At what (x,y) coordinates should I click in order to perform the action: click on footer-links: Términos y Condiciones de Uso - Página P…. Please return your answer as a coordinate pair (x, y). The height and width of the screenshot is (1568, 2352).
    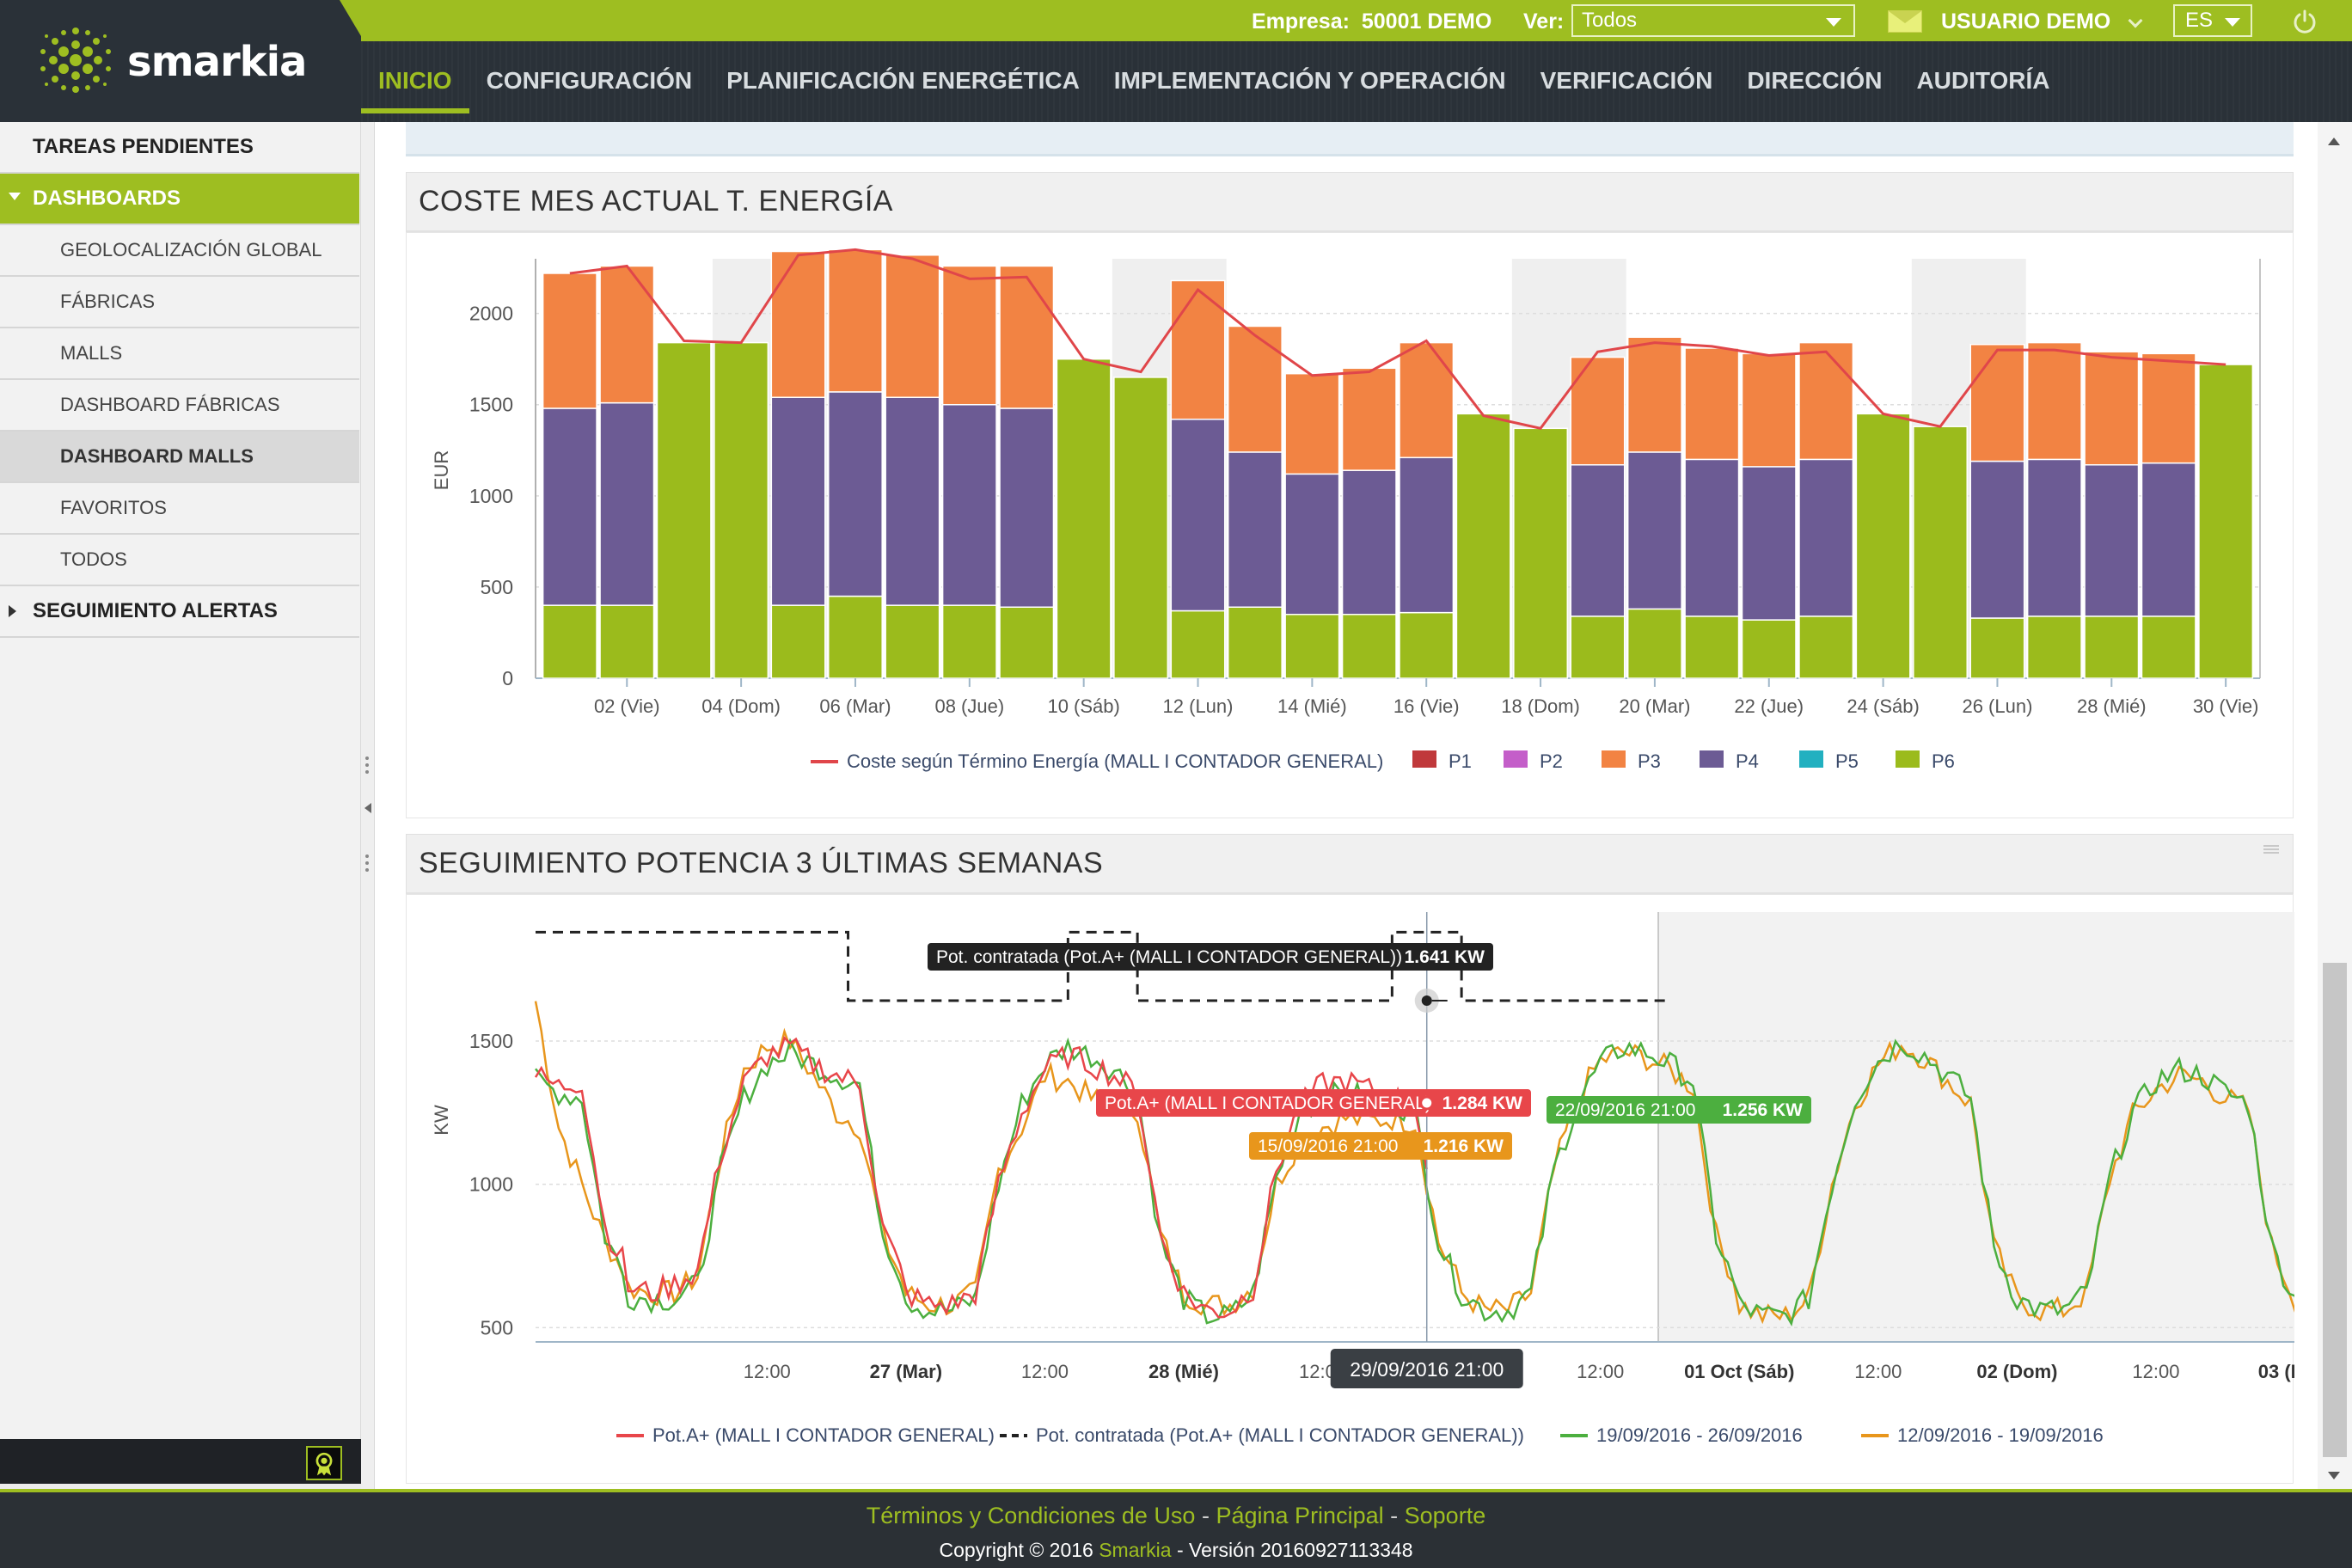
    Looking at the image, I should click on (1176, 1516).